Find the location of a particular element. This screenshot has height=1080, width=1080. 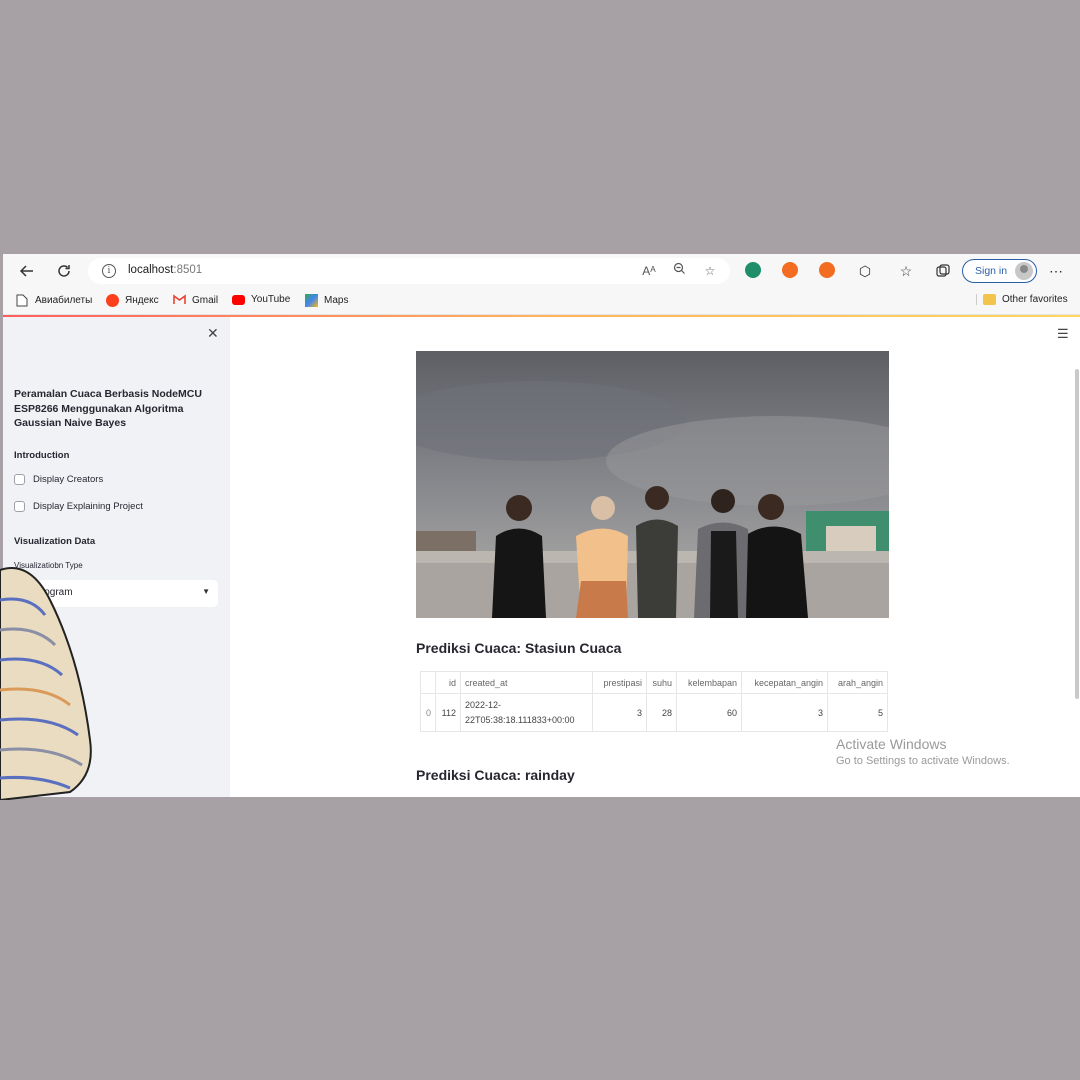

section-title-rainday: Prediksi Cuaca: rainday is located at coordinates (495, 775).